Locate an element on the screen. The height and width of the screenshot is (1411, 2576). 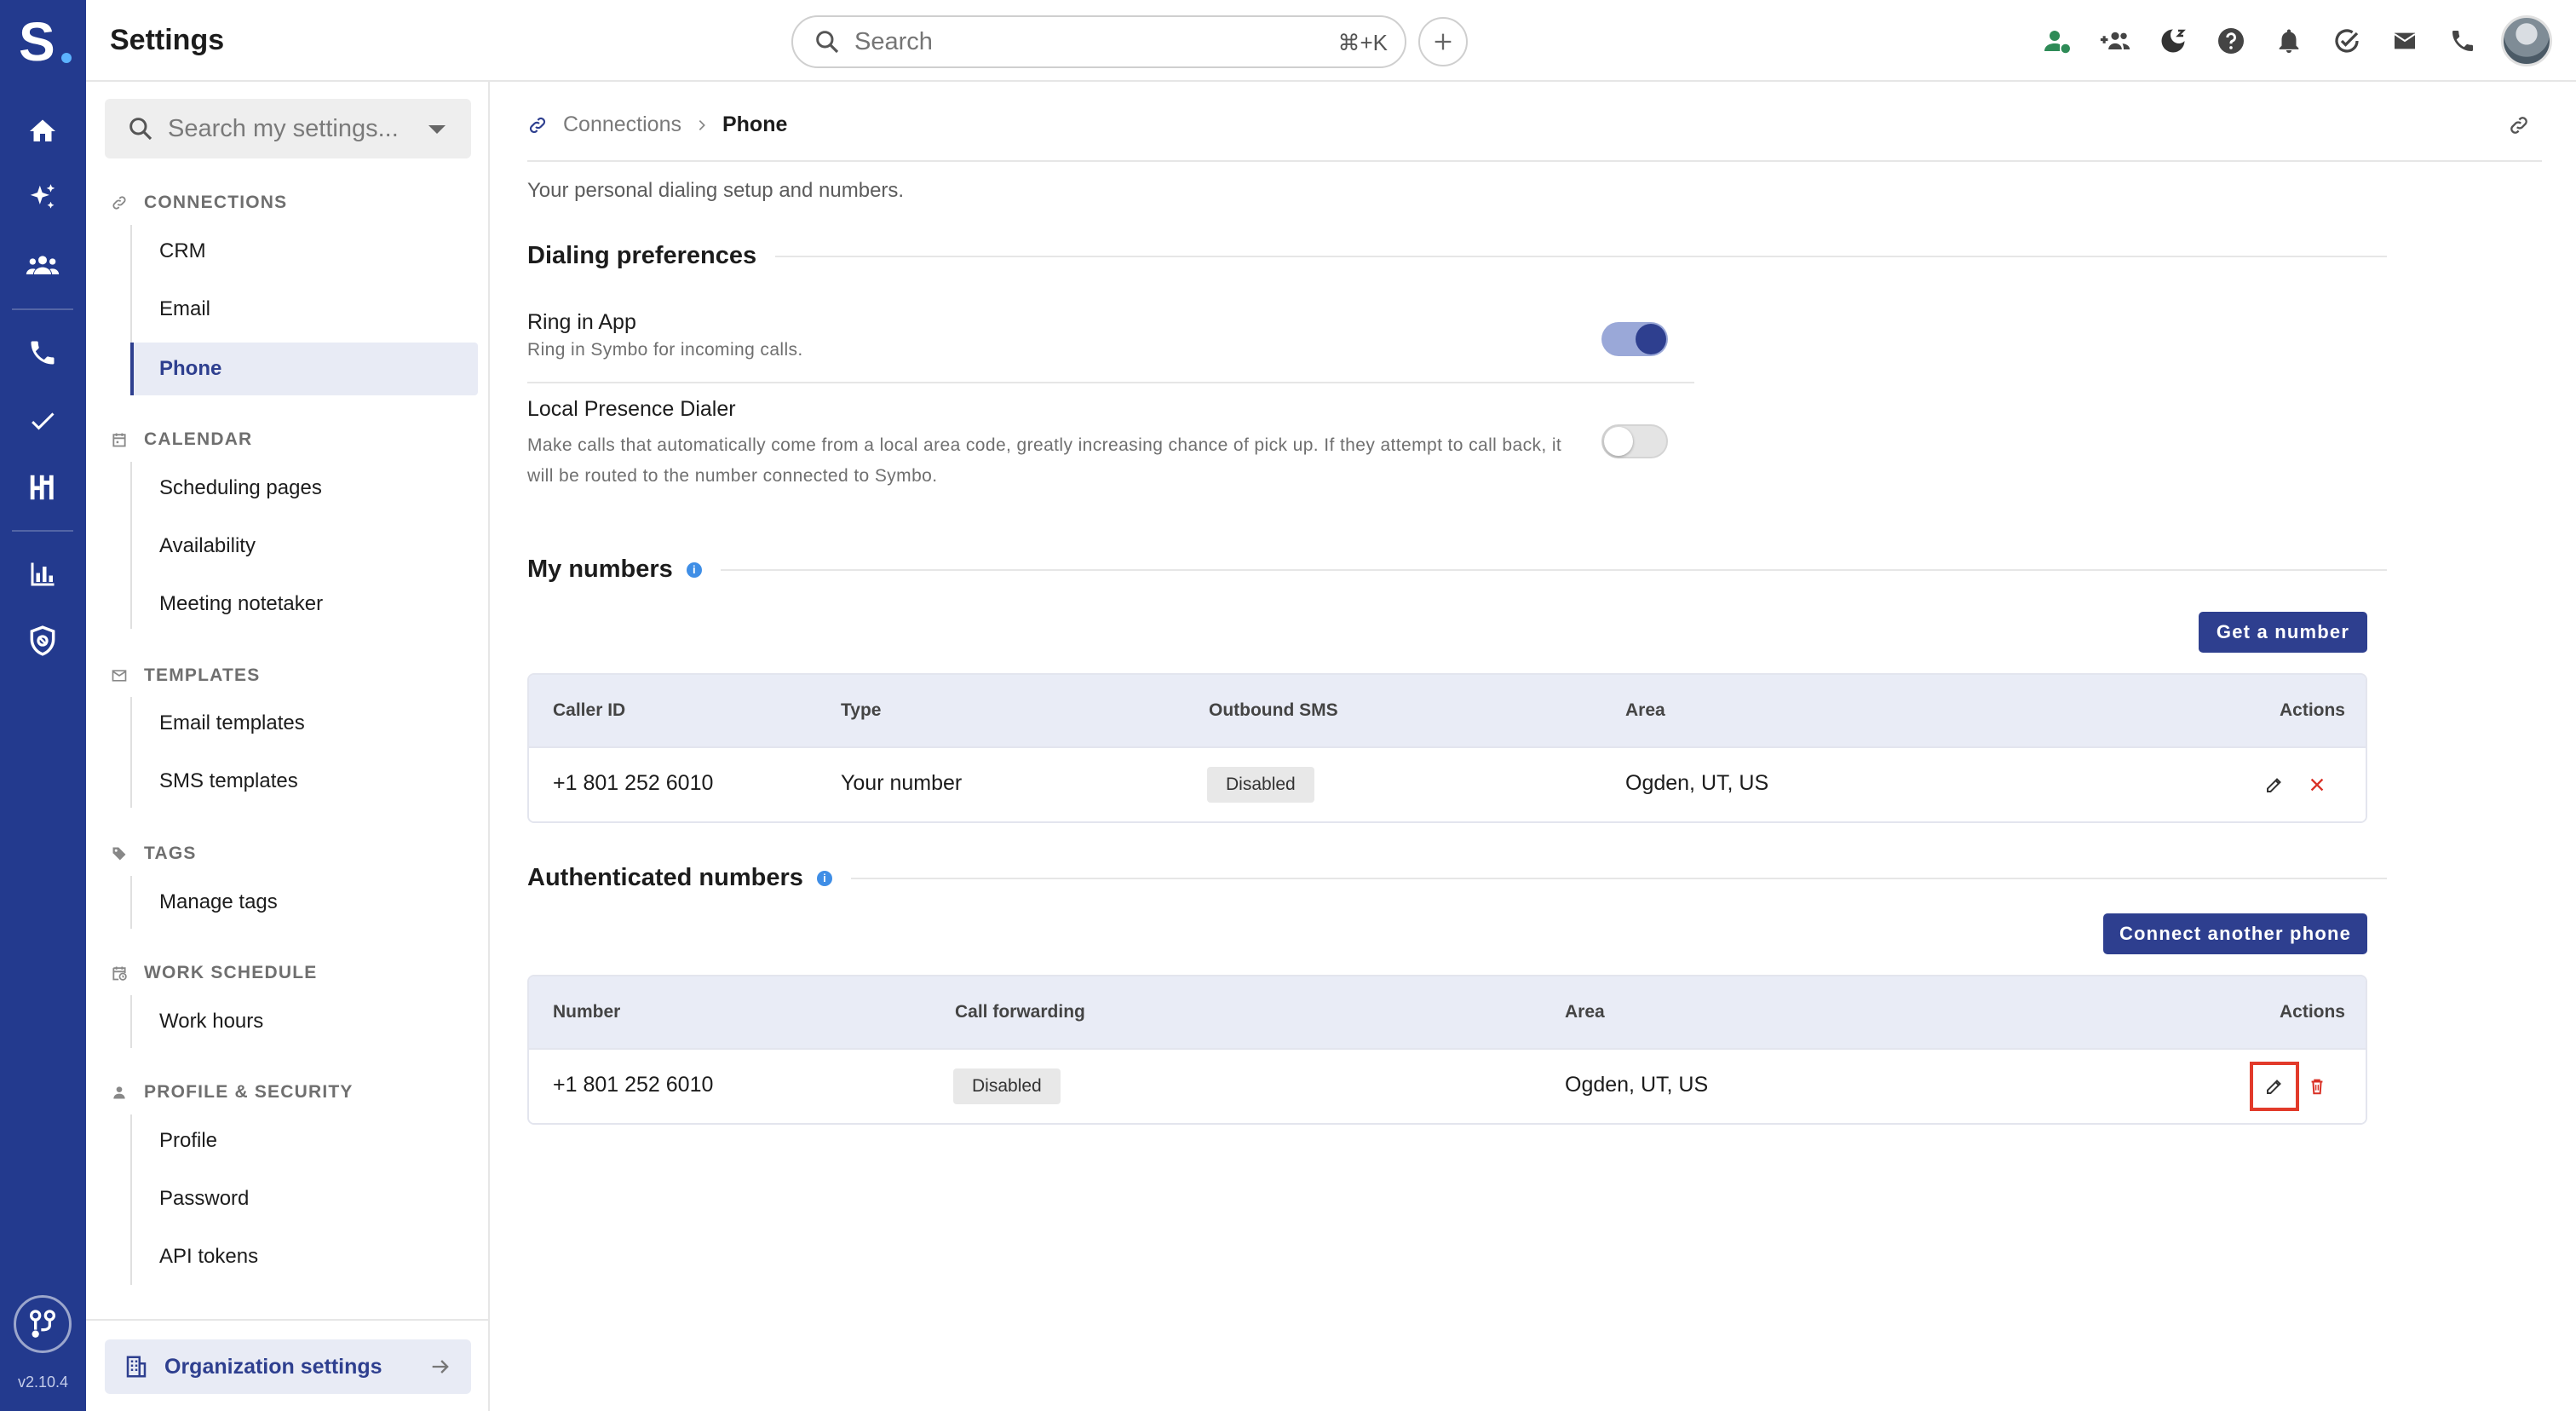
do-not-disturb-icon is located at coordinates (2173, 40).